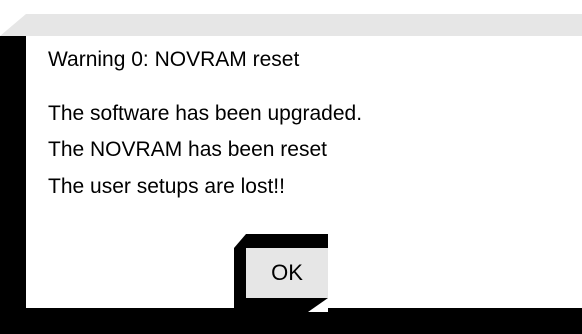 The height and width of the screenshot is (334, 582). Describe the element at coordinates (318, 305) in the screenshot. I see `ok-button-bevel-bottom` at that location.